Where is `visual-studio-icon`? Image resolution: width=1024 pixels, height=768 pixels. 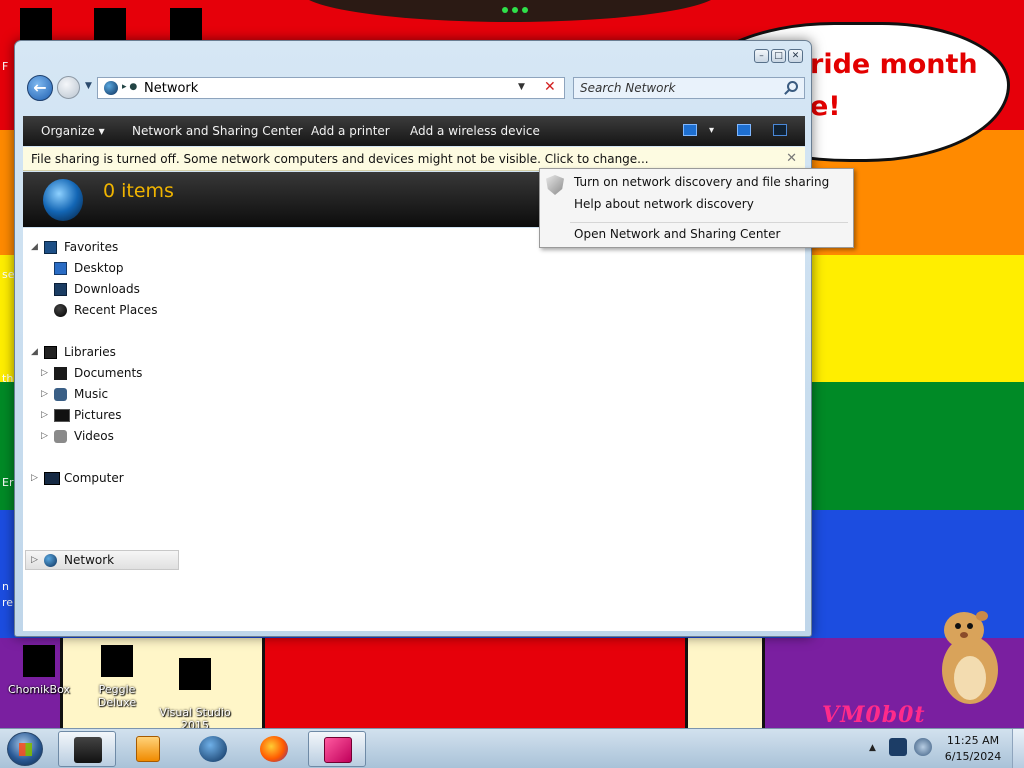 visual-studio-icon is located at coordinates (195, 674).